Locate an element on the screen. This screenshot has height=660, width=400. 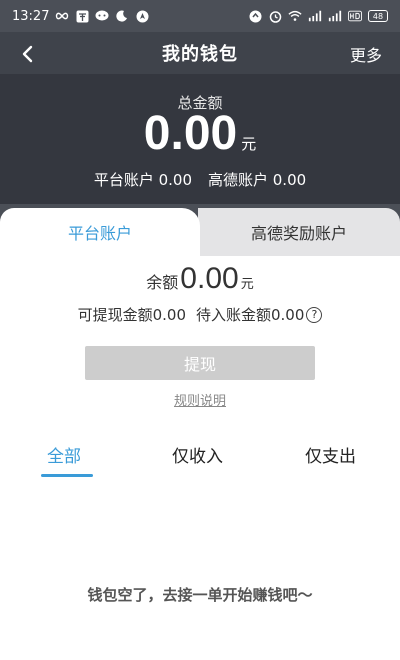
infinity-icon is located at coordinates (62, 16).